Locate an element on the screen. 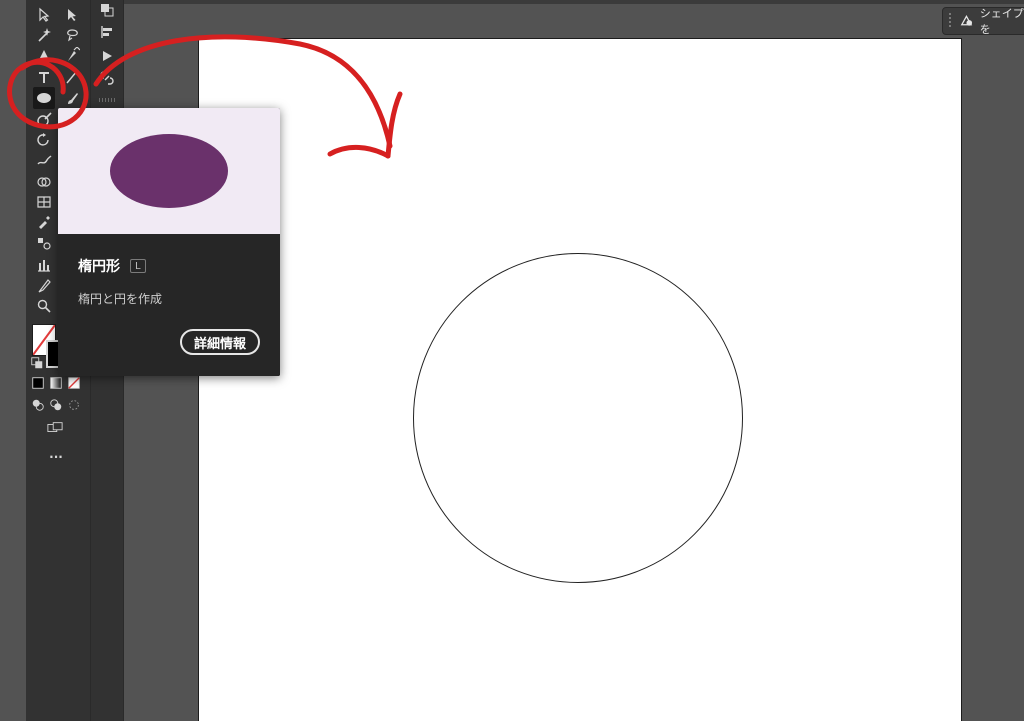 The image size is (1024, 721). column-graph-tool is located at coordinates (44, 265).